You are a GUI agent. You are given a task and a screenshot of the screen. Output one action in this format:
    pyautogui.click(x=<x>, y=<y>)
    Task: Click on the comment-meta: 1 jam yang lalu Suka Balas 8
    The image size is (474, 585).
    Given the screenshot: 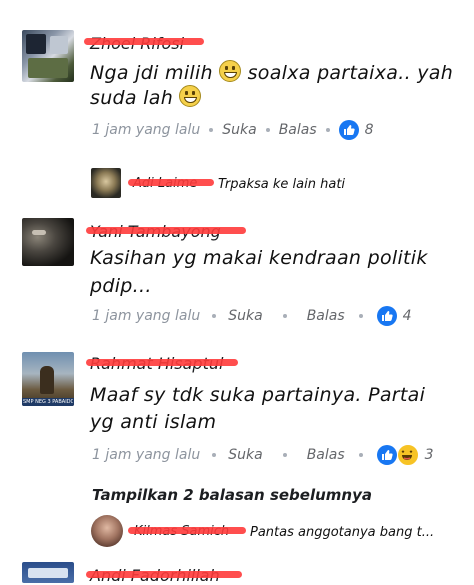 What is the action you would take?
    pyautogui.click(x=233, y=130)
    